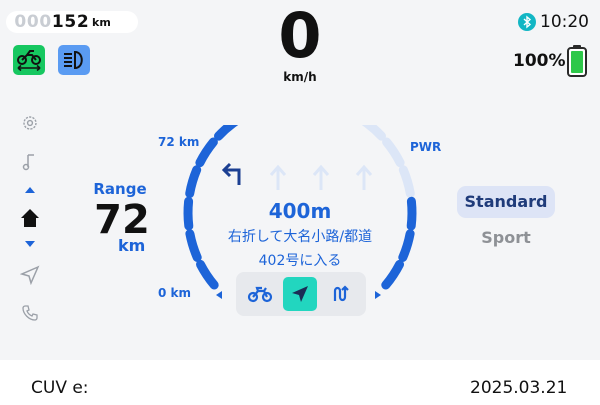 The height and width of the screenshot is (405, 600). I want to click on speed-value: 0, so click(300, 36).